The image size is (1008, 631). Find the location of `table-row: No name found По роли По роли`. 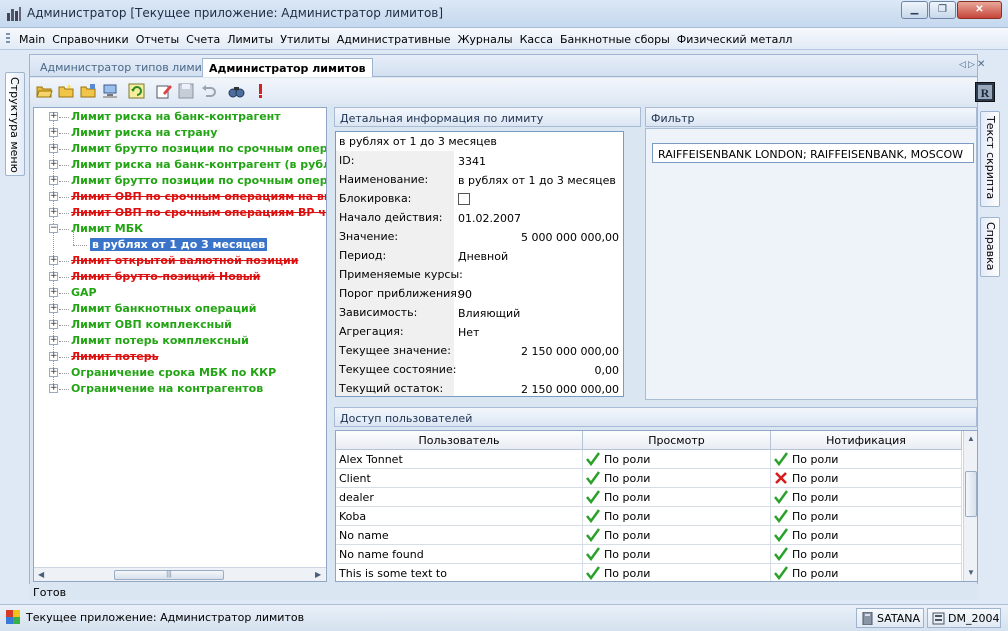

table-row: No name found По роли По роли is located at coordinates (649, 554).